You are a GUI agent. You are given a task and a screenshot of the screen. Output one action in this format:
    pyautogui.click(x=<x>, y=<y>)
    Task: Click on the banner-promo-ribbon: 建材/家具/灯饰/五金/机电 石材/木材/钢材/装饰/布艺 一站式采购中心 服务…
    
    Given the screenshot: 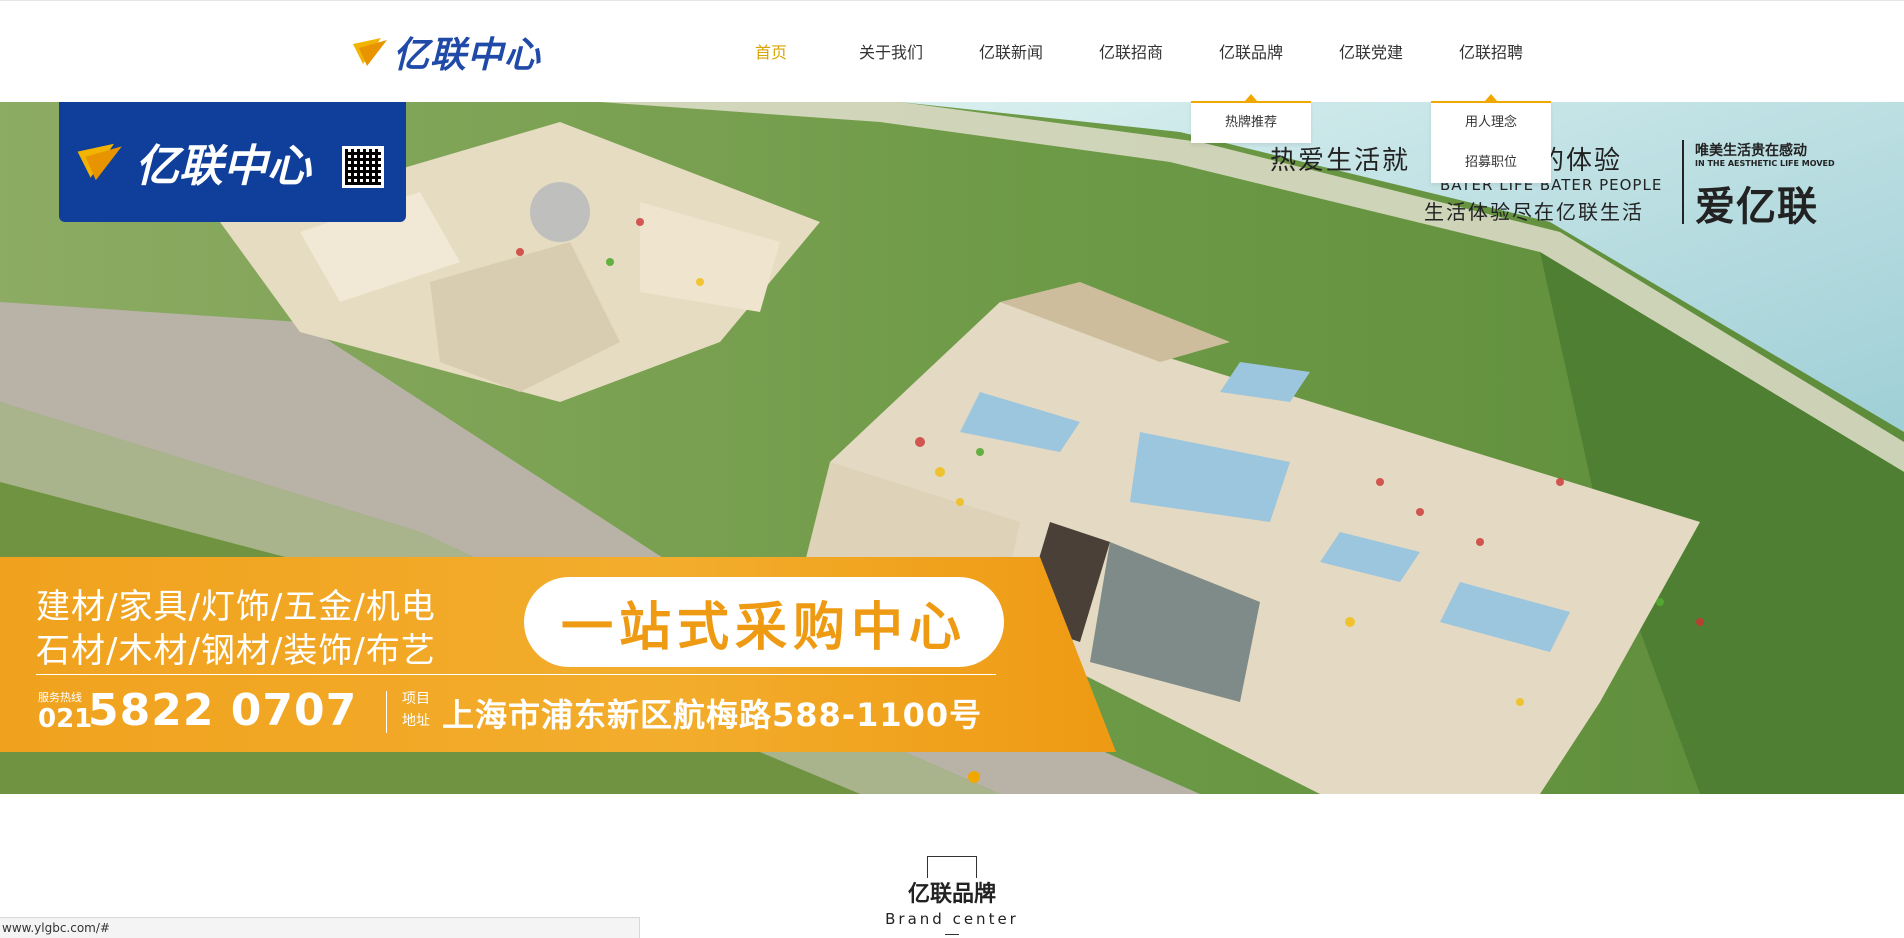 What is the action you would take?
    pyautogui.click(x=558, y=654)
    